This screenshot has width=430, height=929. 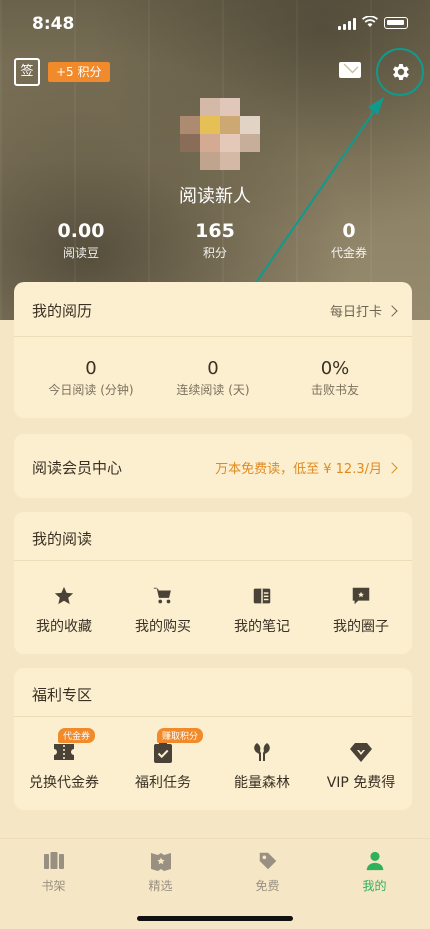 What do you see at coordinates (77, 735) in the screenshot?
I see `voucher-tag: 代金券` at bounding box center [77, 735].